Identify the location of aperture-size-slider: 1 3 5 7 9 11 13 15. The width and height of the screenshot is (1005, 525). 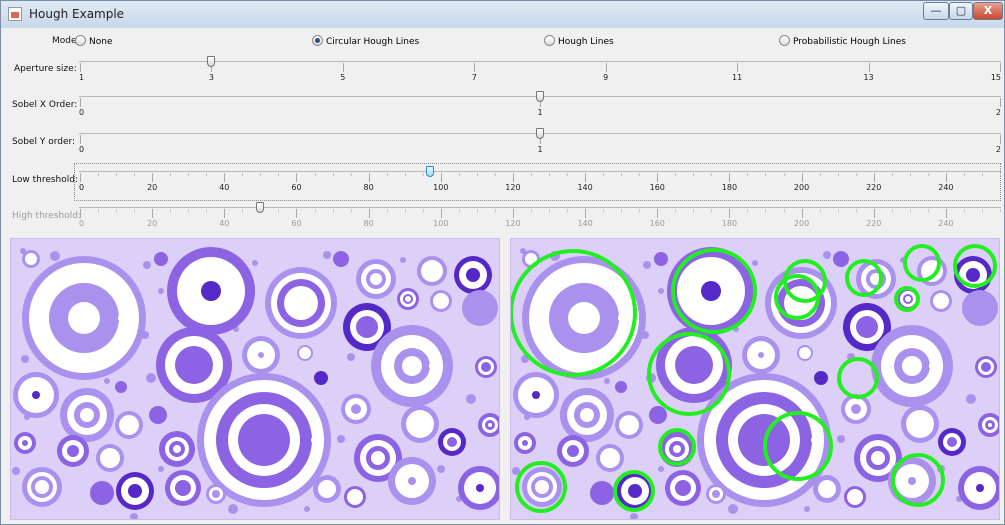
(540, 70).